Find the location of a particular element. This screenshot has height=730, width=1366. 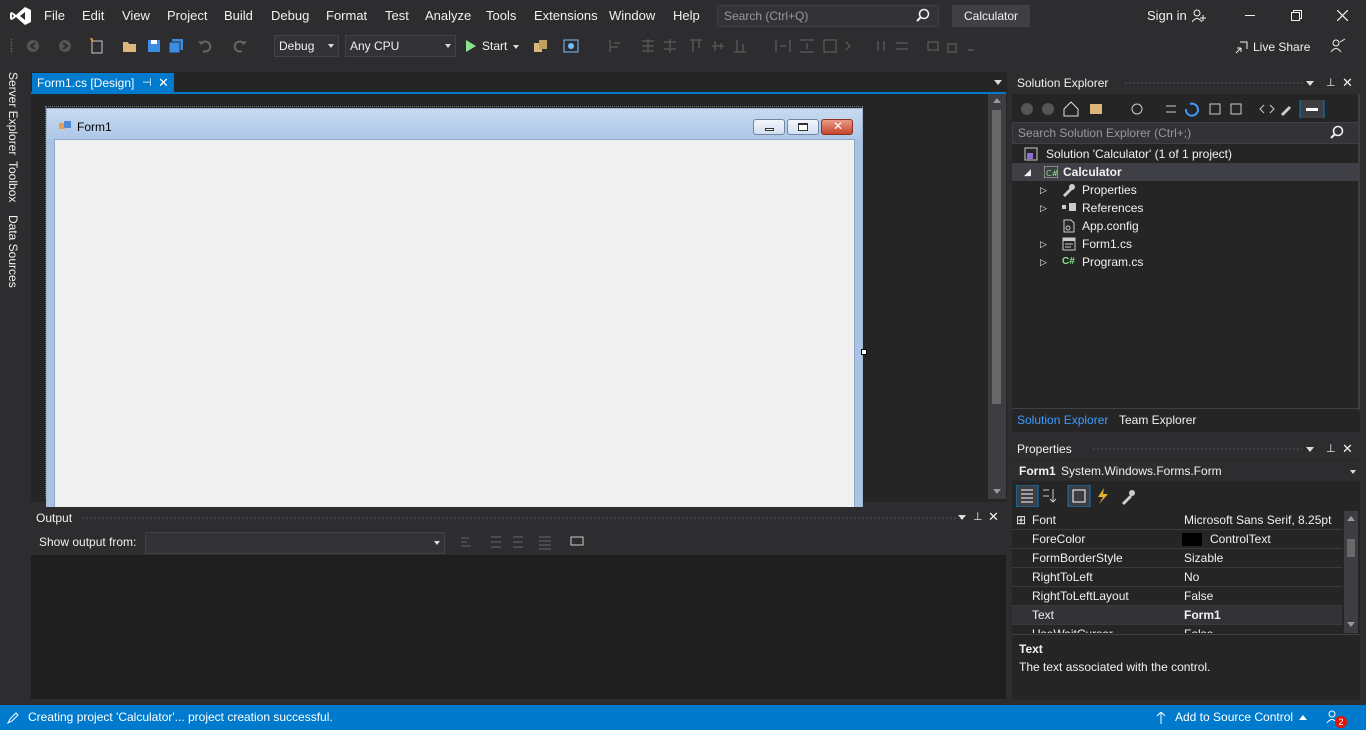

server-explorer-tab: Server Explorer is located at coordinates (13, 113).